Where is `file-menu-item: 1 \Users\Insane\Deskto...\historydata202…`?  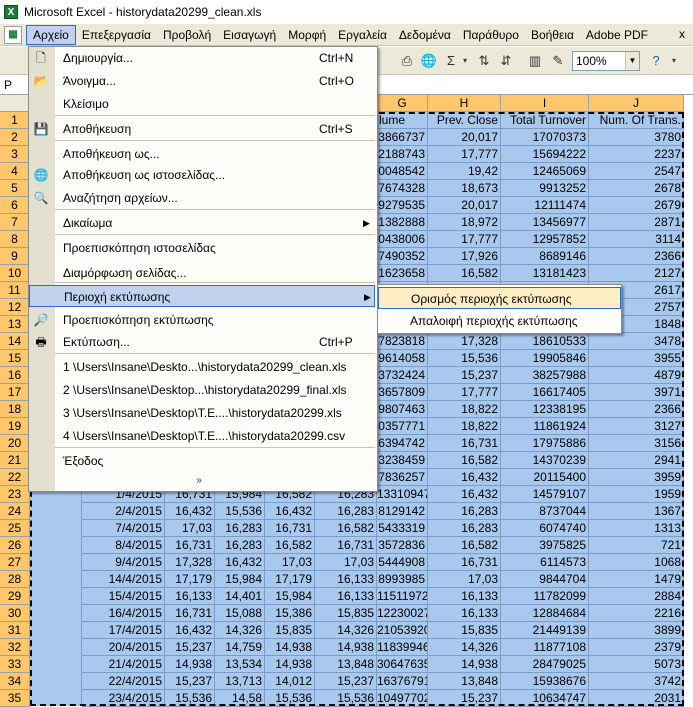 file-menu-item: 1 \Users\Insane\Deskto...\historydata202… is located at coordinates (202, 367).